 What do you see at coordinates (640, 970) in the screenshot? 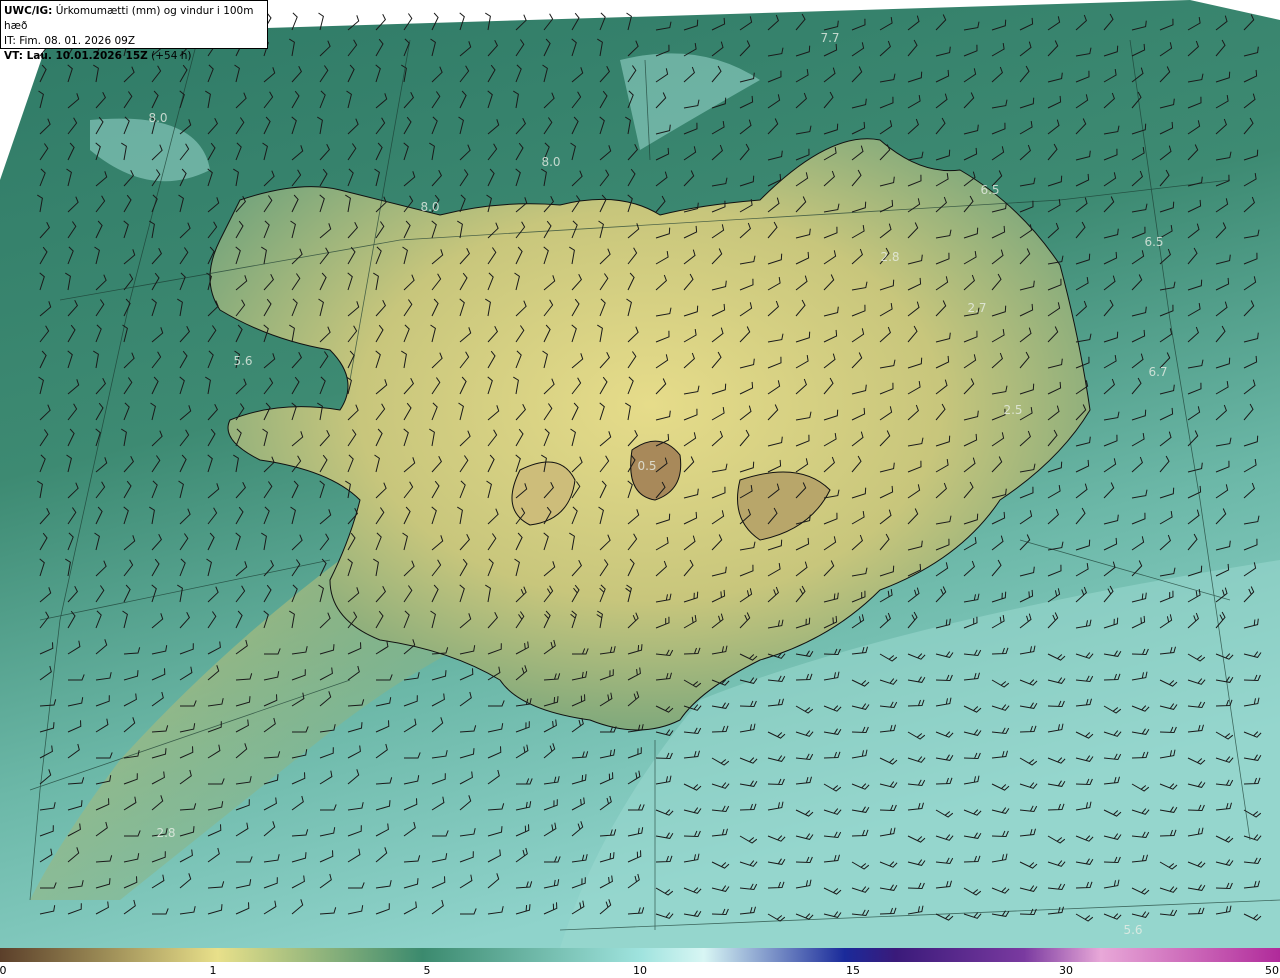
I see `colorbar-tick-label: 10` at bounding box center [640, 970].